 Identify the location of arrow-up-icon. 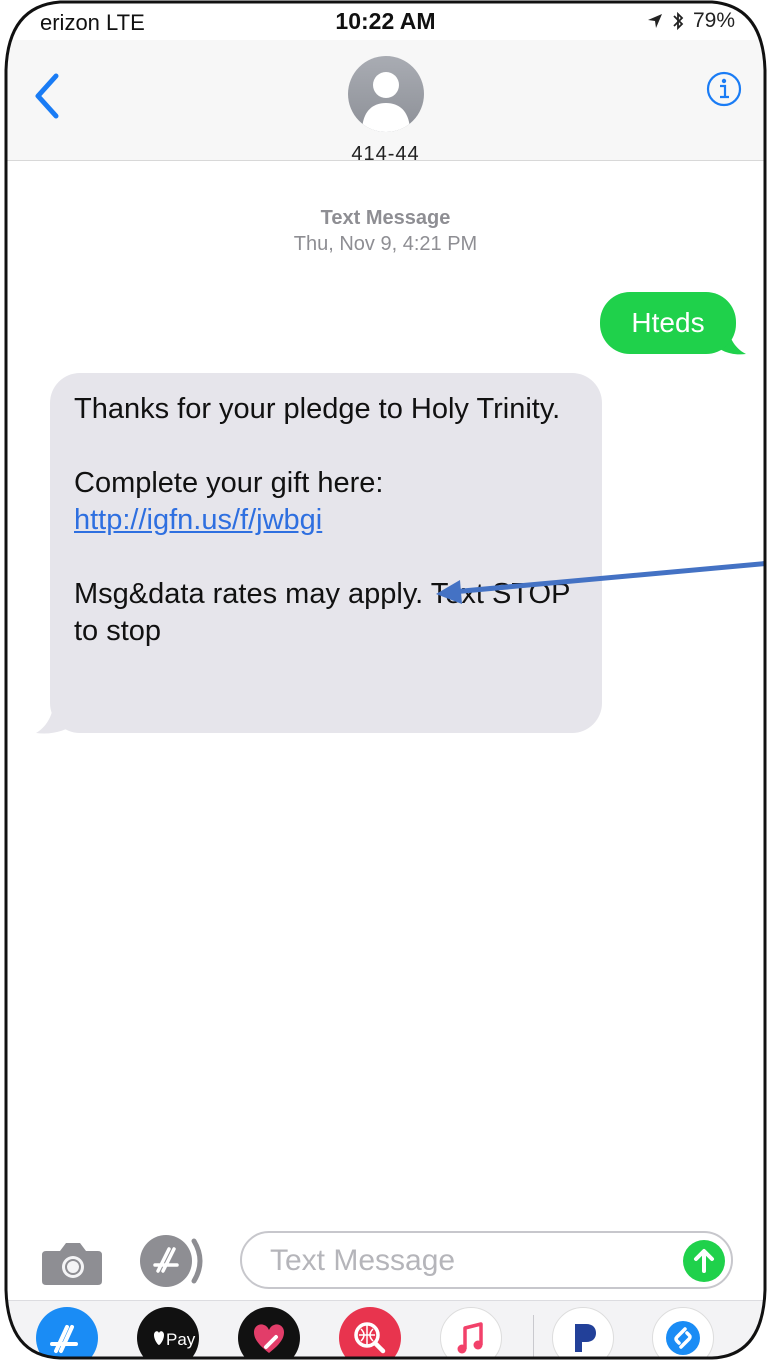
(704, 1261).